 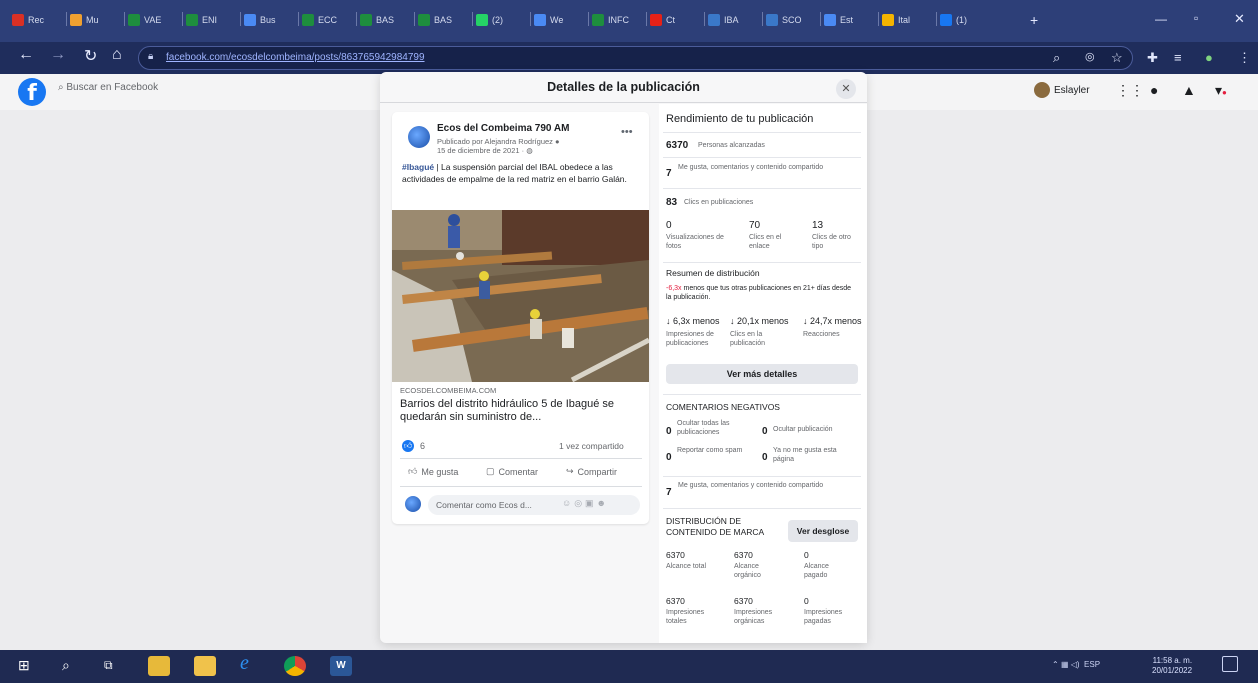 What do you see at coordinates (816, 571) in the screenshot?
I see `paid-reach-label: Alcance pagado` at bounding box center [816, 571].